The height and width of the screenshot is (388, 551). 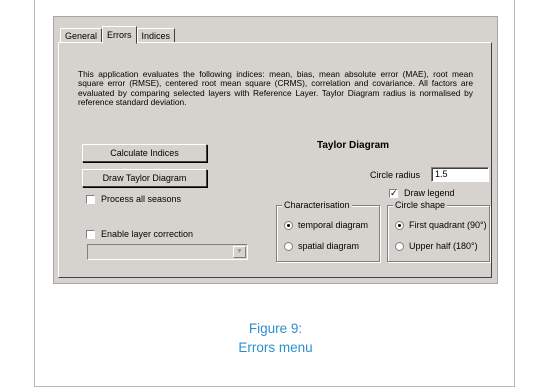 I want to click on draw-legend-checkbox: ✓ Draw legend, so click(x=422, y=193).